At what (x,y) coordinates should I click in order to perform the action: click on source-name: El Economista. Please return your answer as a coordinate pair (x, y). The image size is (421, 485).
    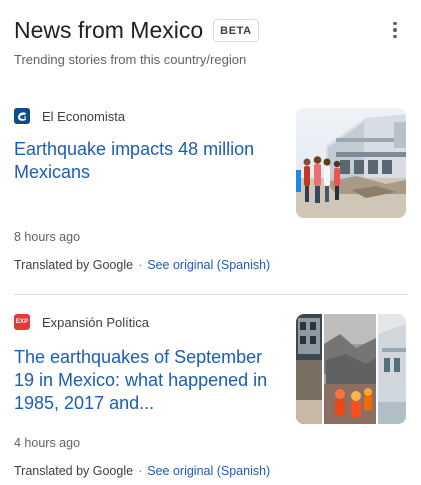
    Looking at the image, I should click on (83, 116).